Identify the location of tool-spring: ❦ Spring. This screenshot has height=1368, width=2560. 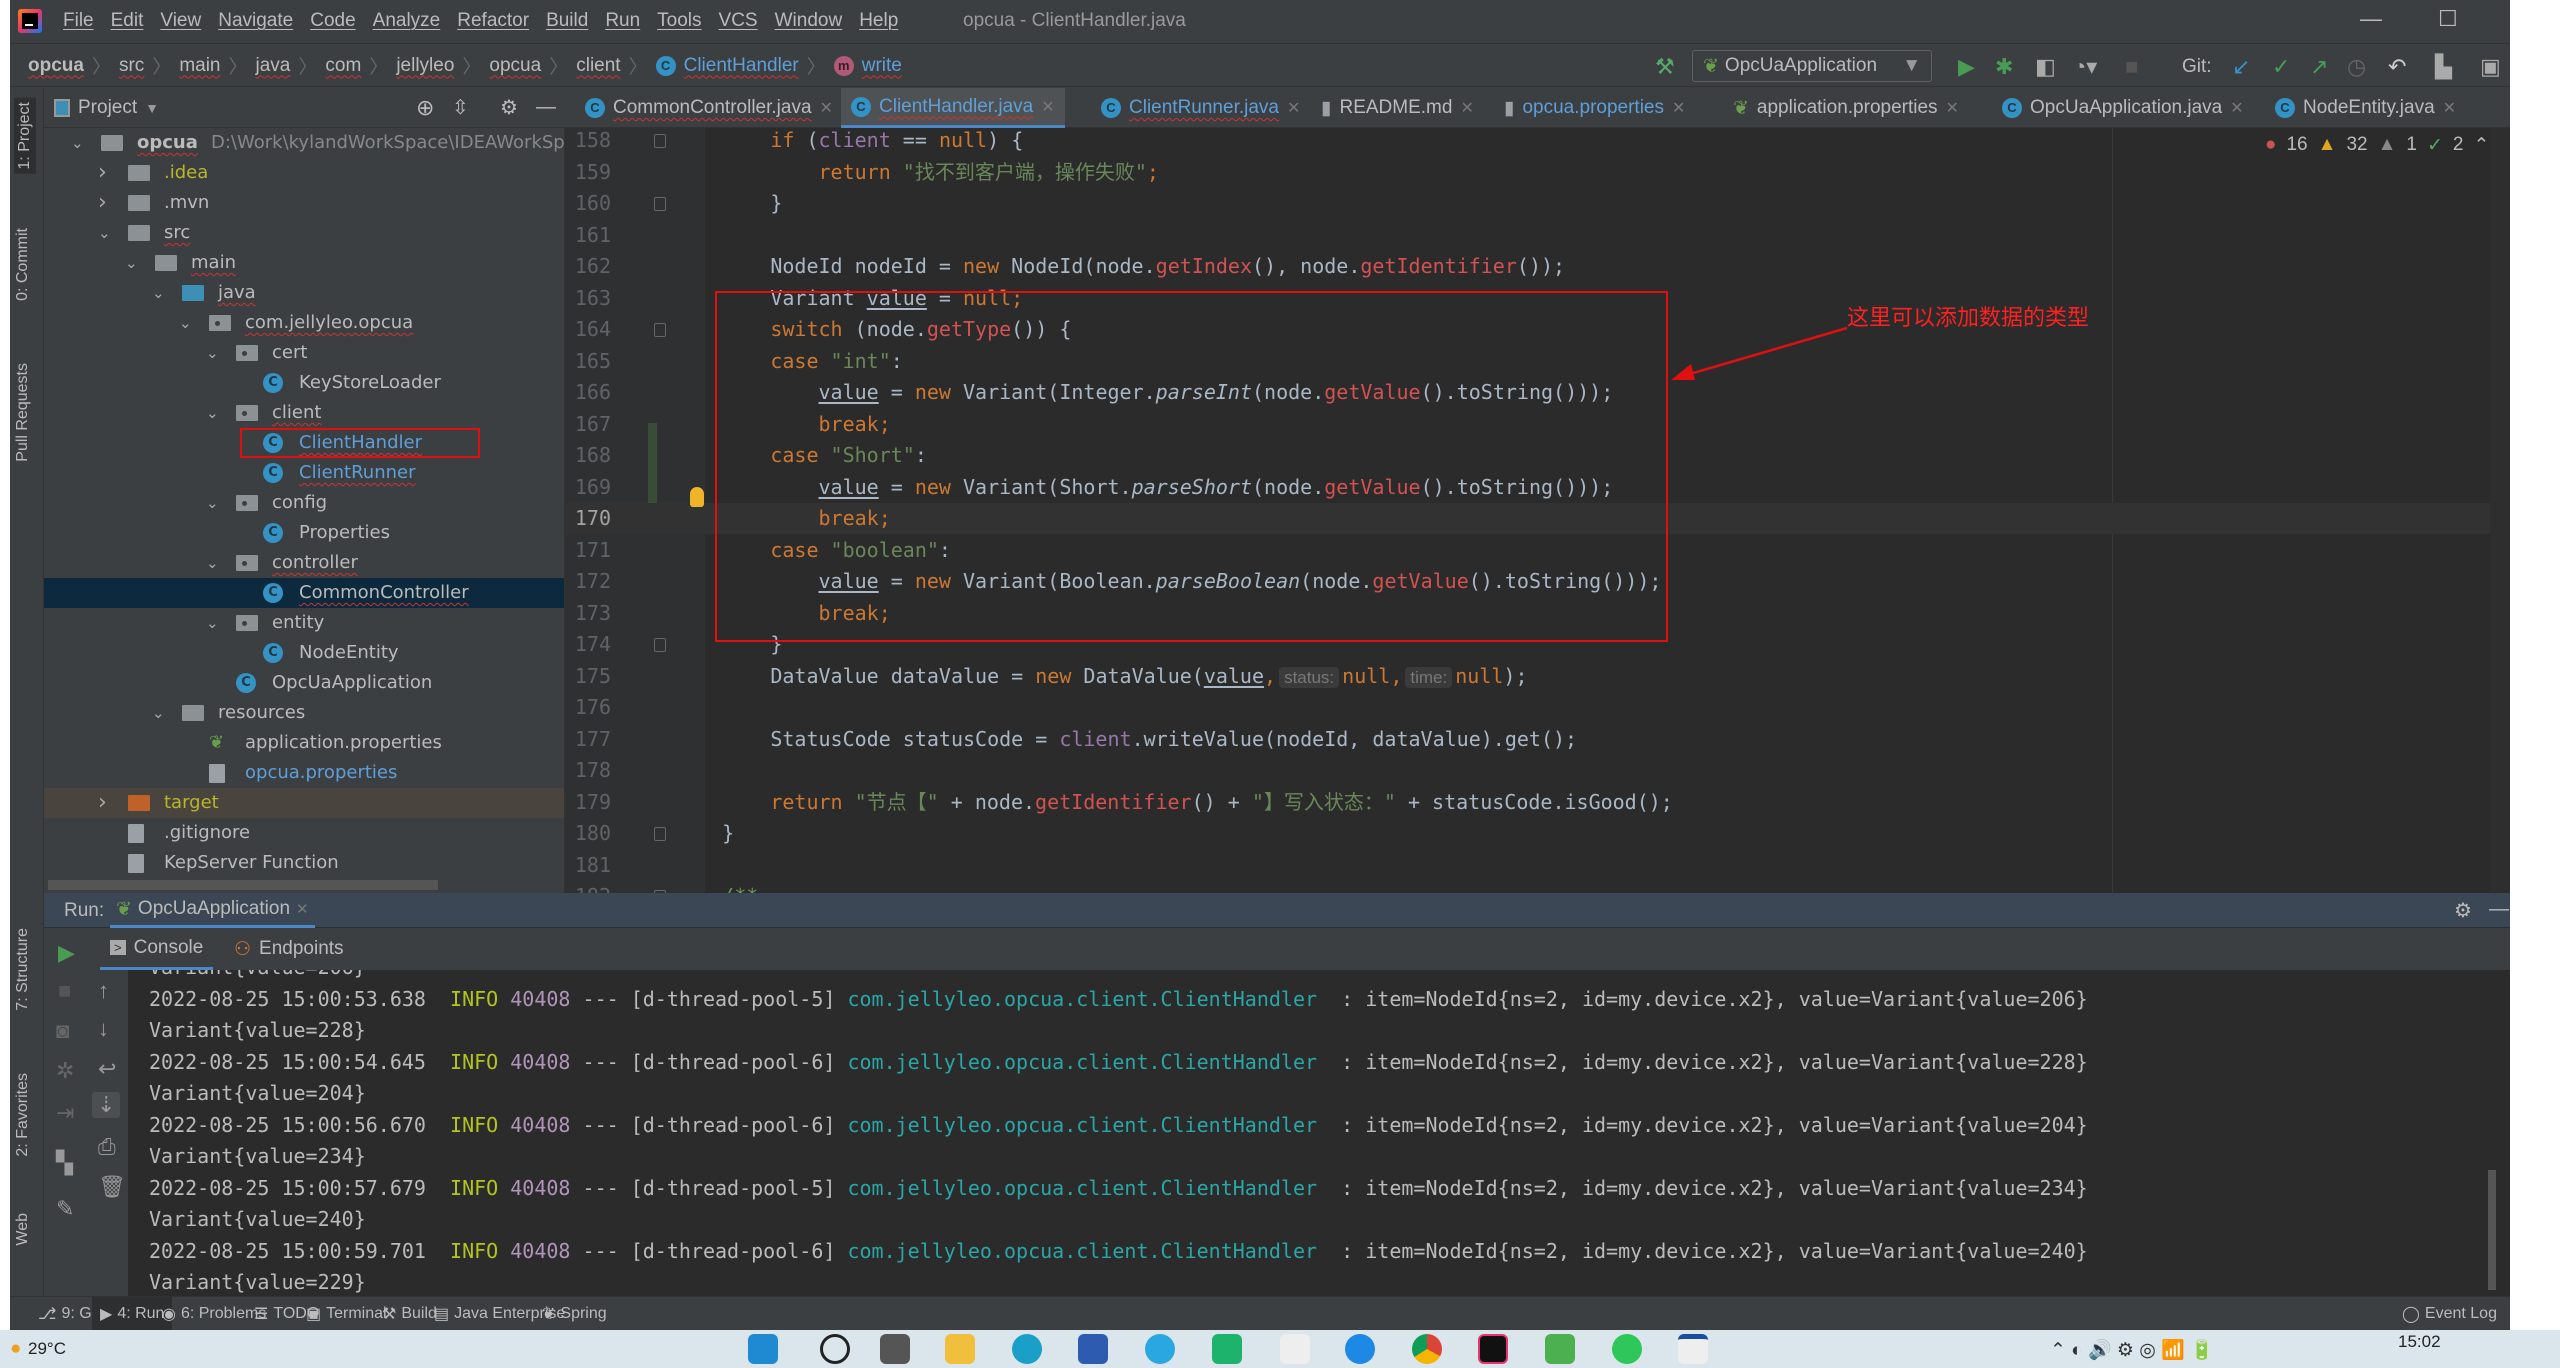
(574, 1314).